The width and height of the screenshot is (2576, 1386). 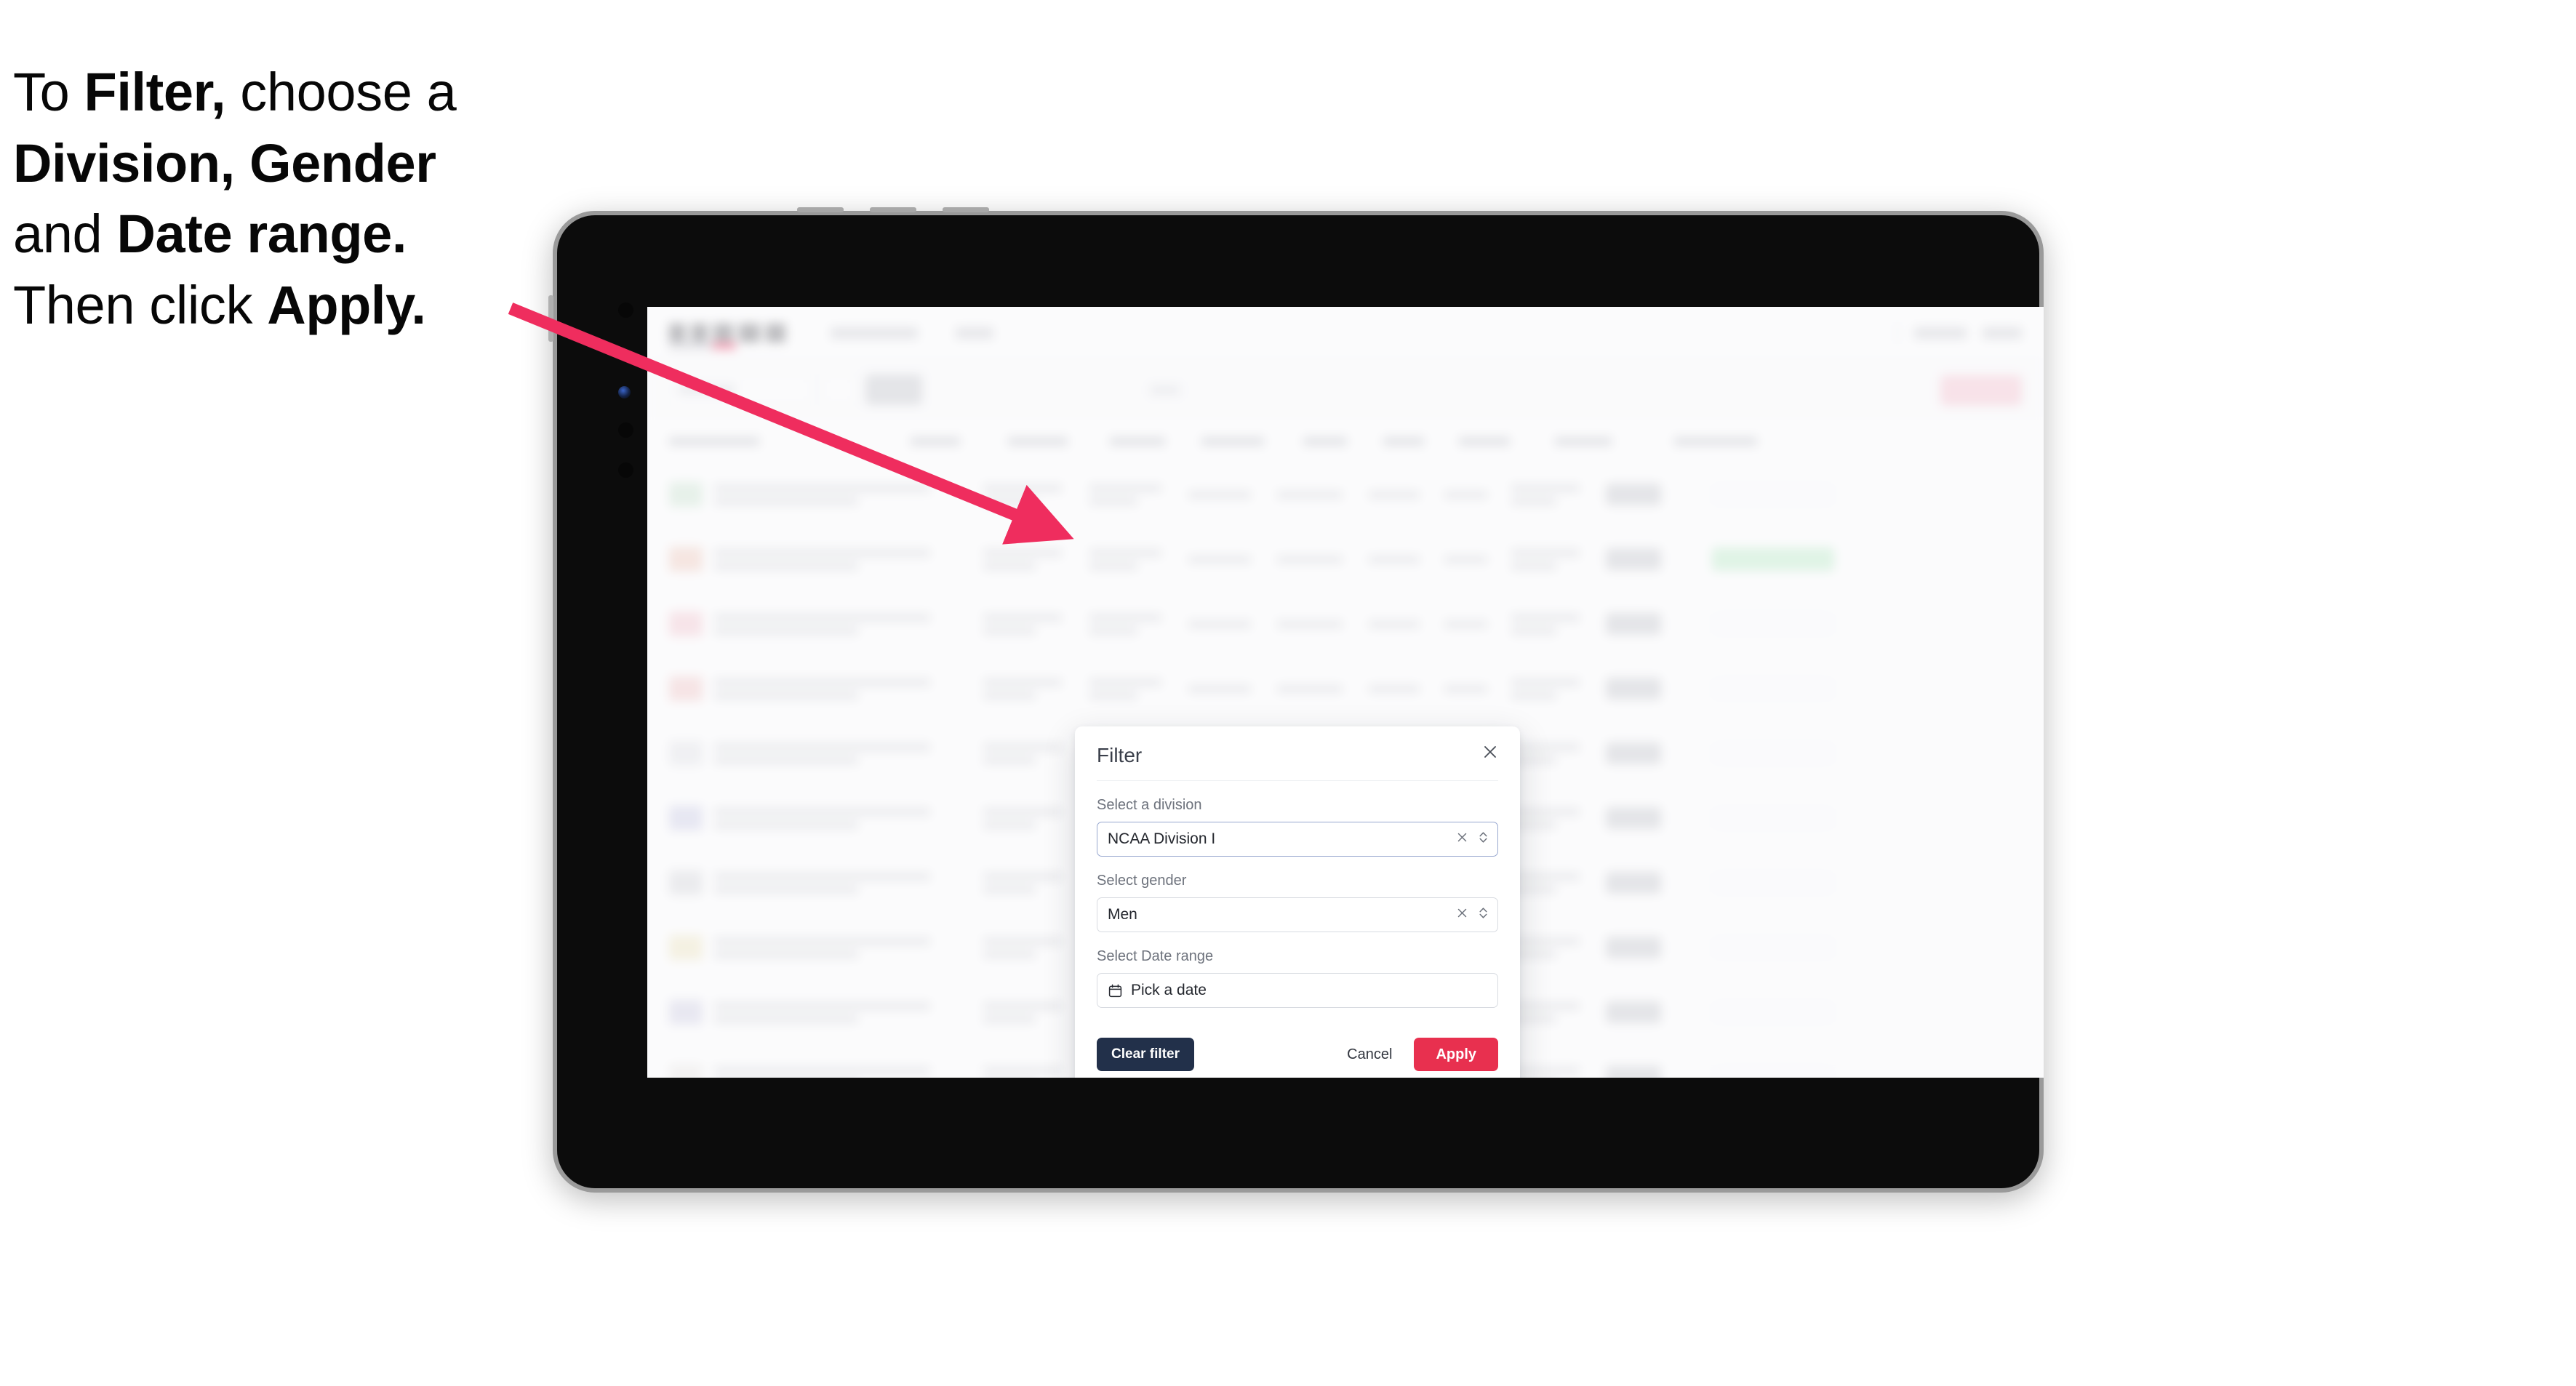 I want to click on division-field-group: Select a division NCAA Division I, so click(x=1297, y=827).